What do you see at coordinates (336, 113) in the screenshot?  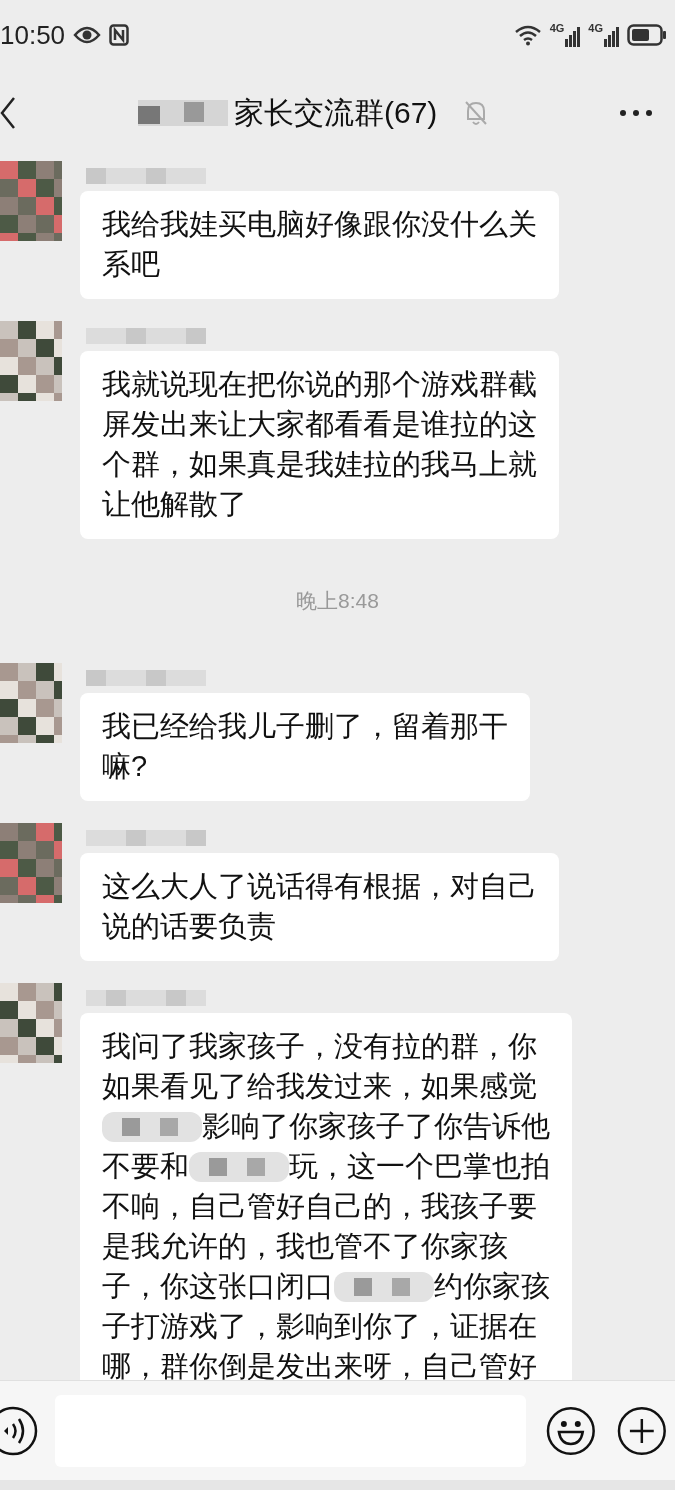 I see `chat-title: 家长交流群(67)` at bounding box center [336, 113].